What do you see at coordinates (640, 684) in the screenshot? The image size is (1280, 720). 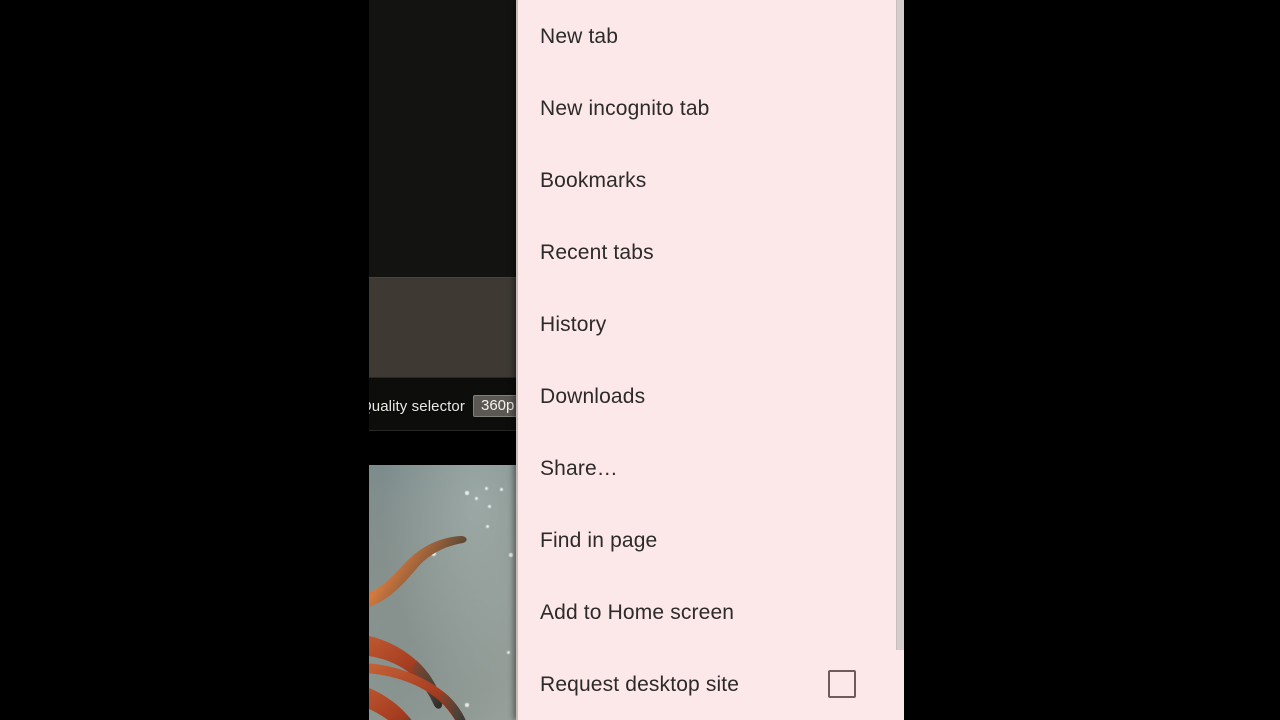 I see `menu-item-label: Request desktop site` at bounding box center [640, 684].